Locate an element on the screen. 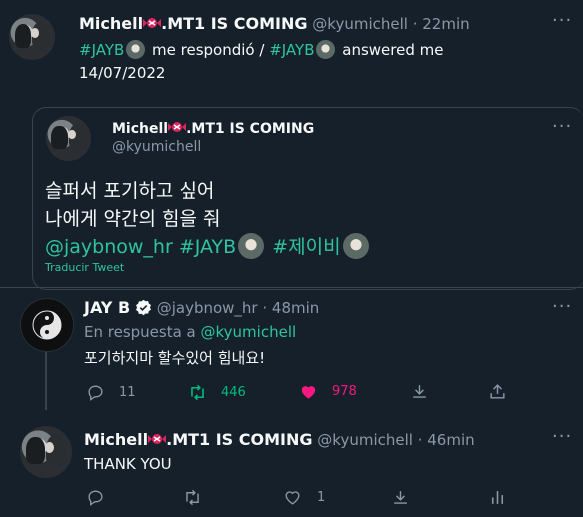 The width and height of the screenshot is (583, 517). timestamp: · 22min is located at coordinates (441, 24).